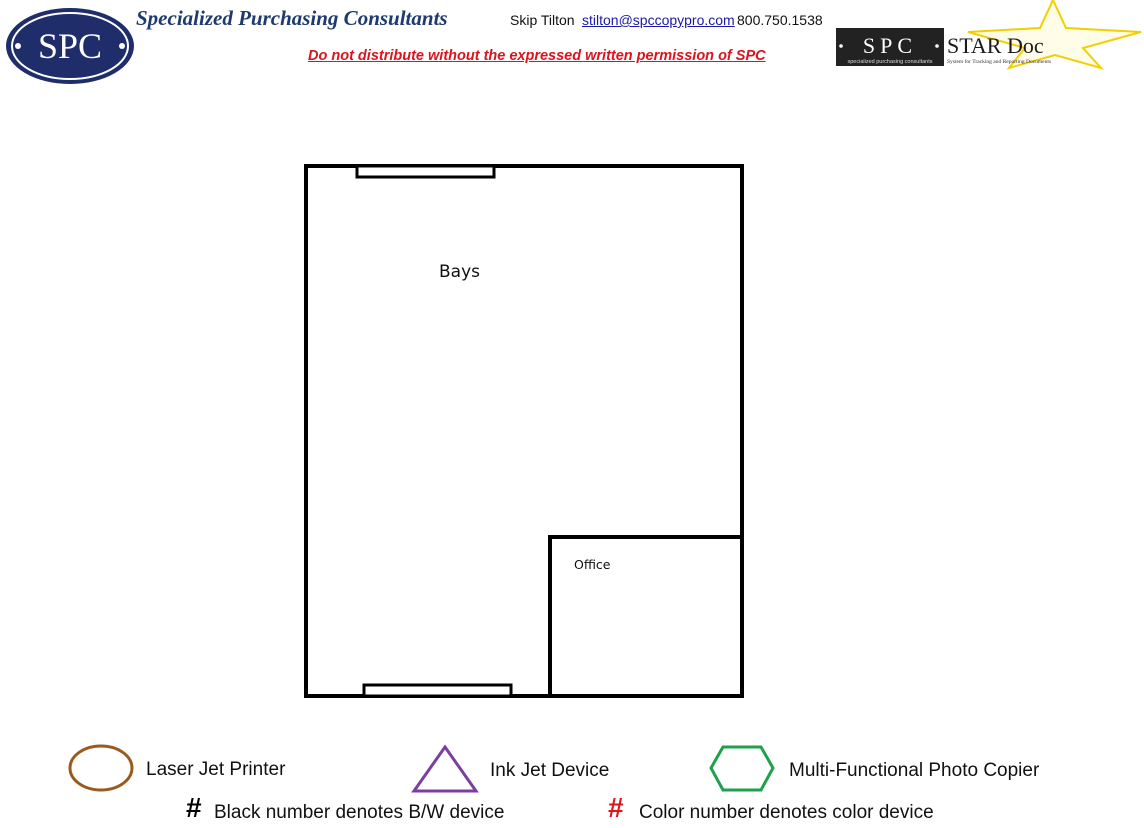  What do you see at coordinates (786, 812) in the screenshot?
I see `legend-color-note: Color number denotes color device` at bounding box center [786, 812].